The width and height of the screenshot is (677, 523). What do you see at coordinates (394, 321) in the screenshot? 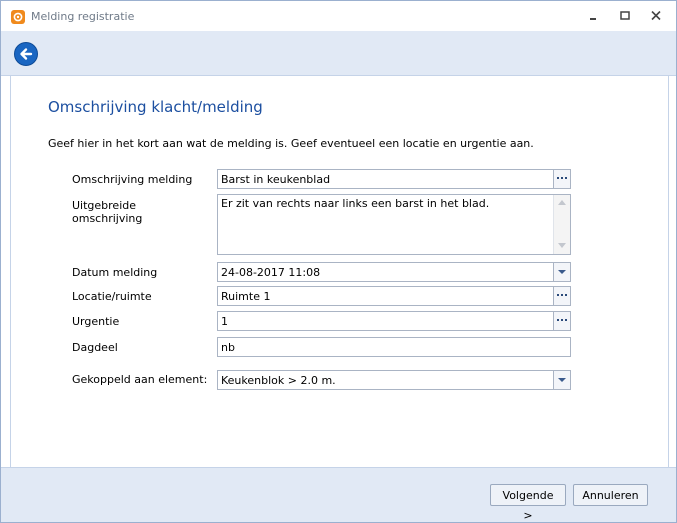
I see `urgentie-field: 1` at bounding box center [394, 321].